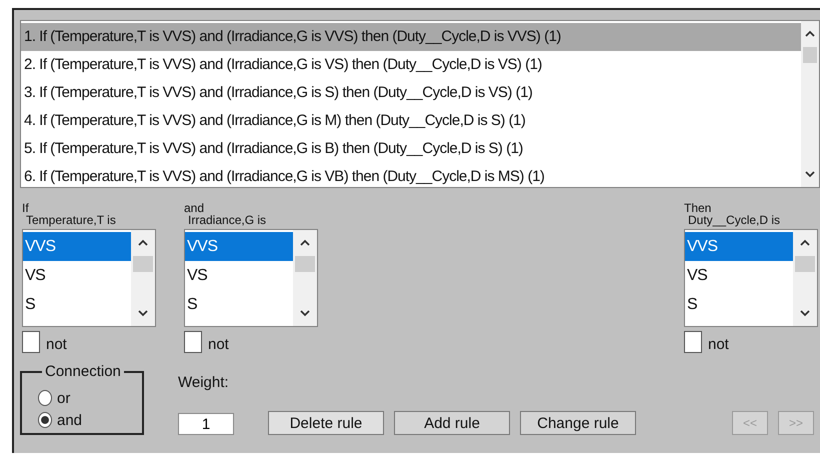 Image resolution: width=820 pixels, height=461 pixels. What do you see at coordinates (195, 208) in the screenshot?
I see `keyword-label: and` at bounding box center [195, 208].